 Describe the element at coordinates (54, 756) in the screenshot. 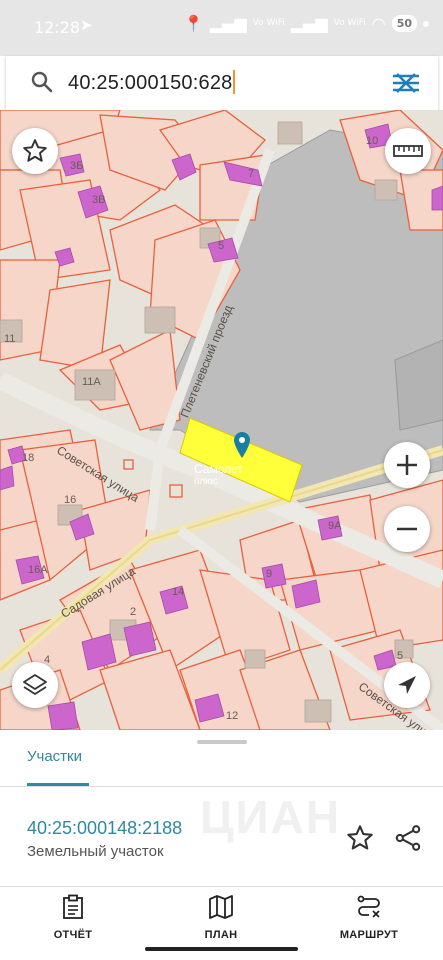

I see `tab-parcels: Участки` at that location.